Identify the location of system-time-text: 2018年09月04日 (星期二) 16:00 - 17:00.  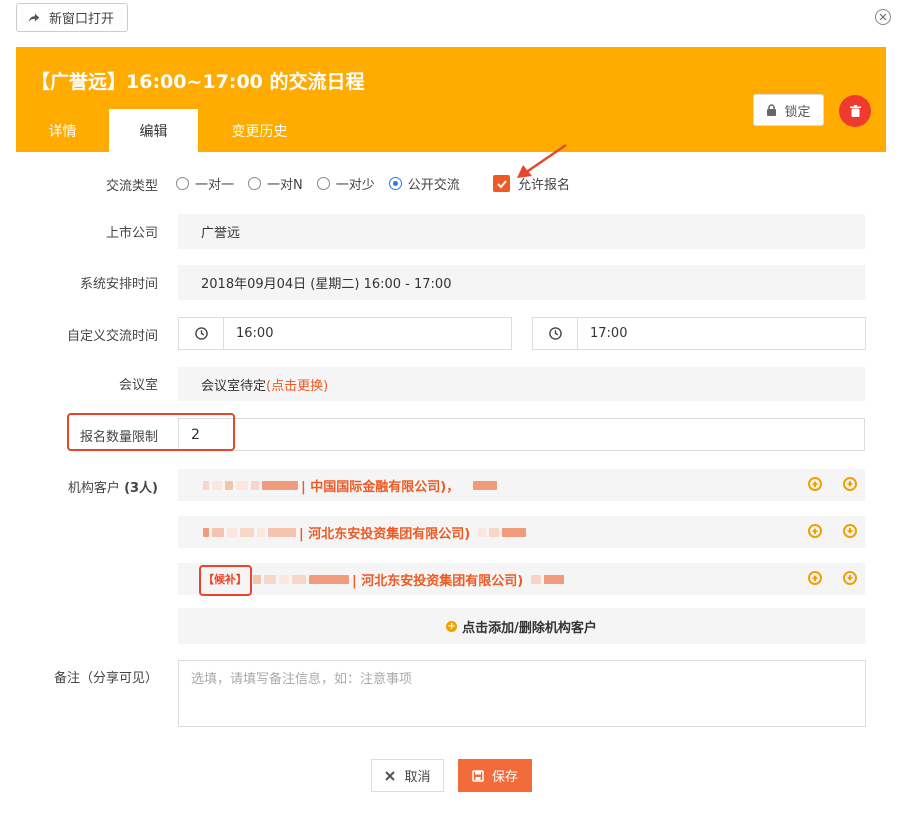
(326, 284).